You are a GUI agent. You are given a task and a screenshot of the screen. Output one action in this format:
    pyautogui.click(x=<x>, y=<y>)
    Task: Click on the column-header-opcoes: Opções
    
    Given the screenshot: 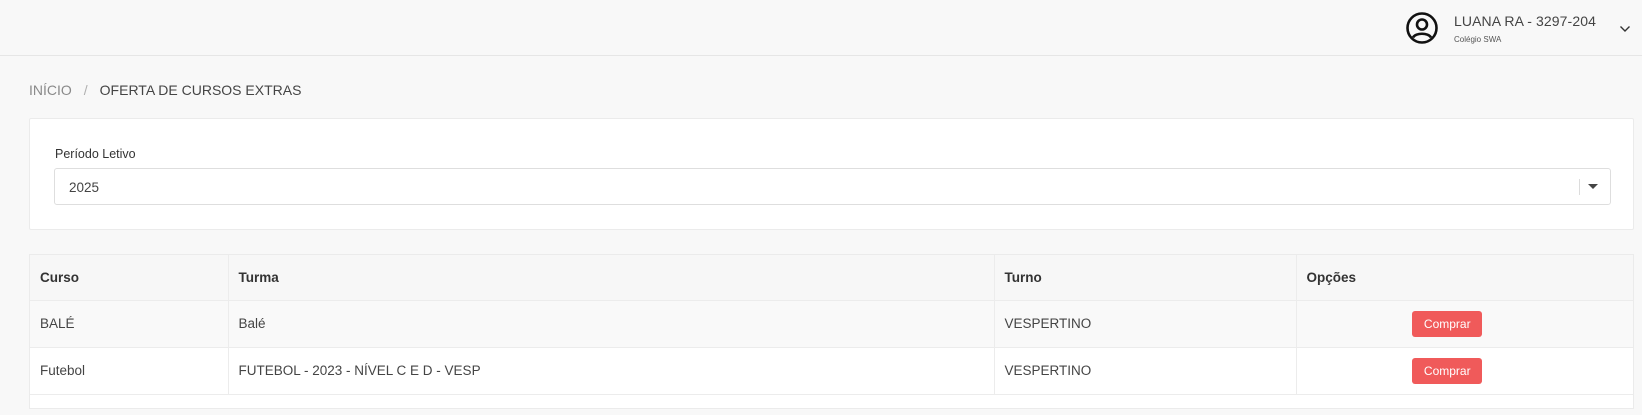 What is the action you would take?
    pyautogui.click(x=1464, y=278)
    